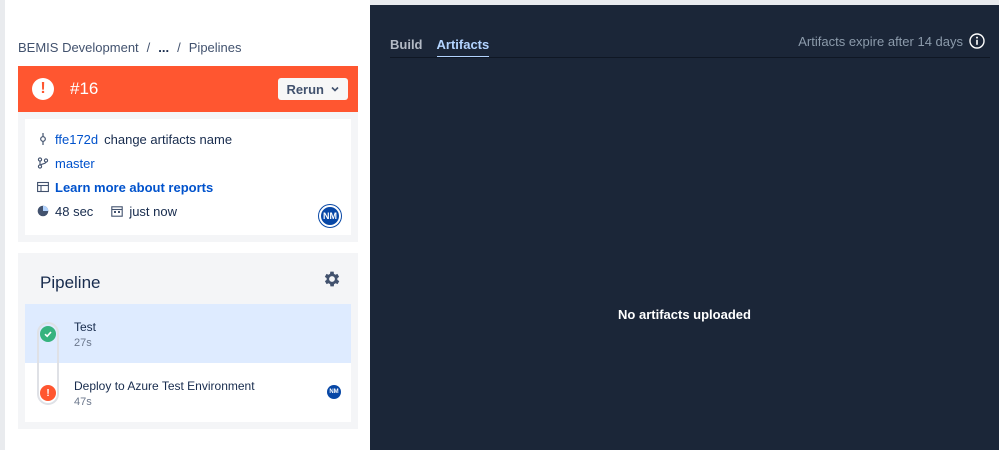  I want to click on breadcrumb-pipelines: Pipelines, so click(215, 47).